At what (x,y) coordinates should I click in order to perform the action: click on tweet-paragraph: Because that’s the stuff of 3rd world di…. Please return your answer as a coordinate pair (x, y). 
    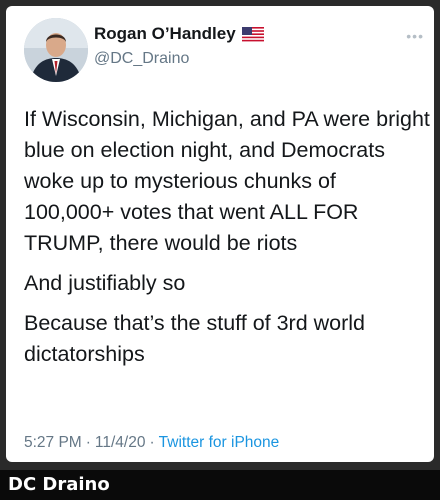
    Looking at the image, I should click on (195, 338).